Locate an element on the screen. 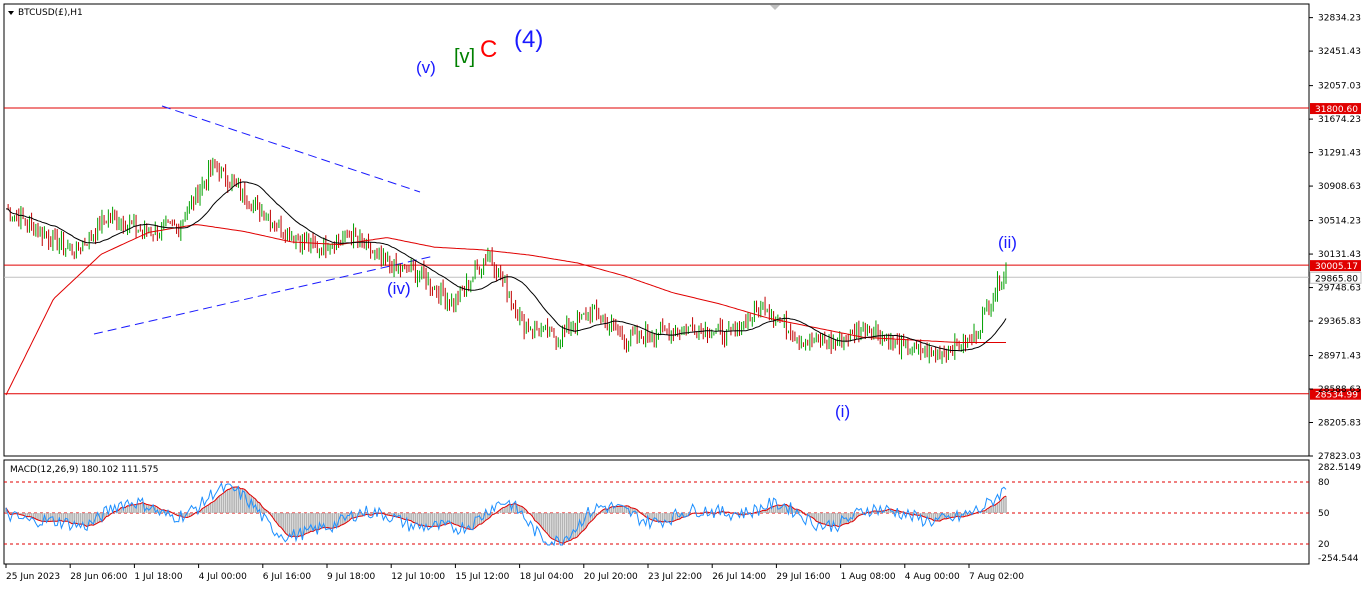 The image size is (1366, 593). time-tick-label: 12 Jul 10:00 is located at coordinates (418, 577).